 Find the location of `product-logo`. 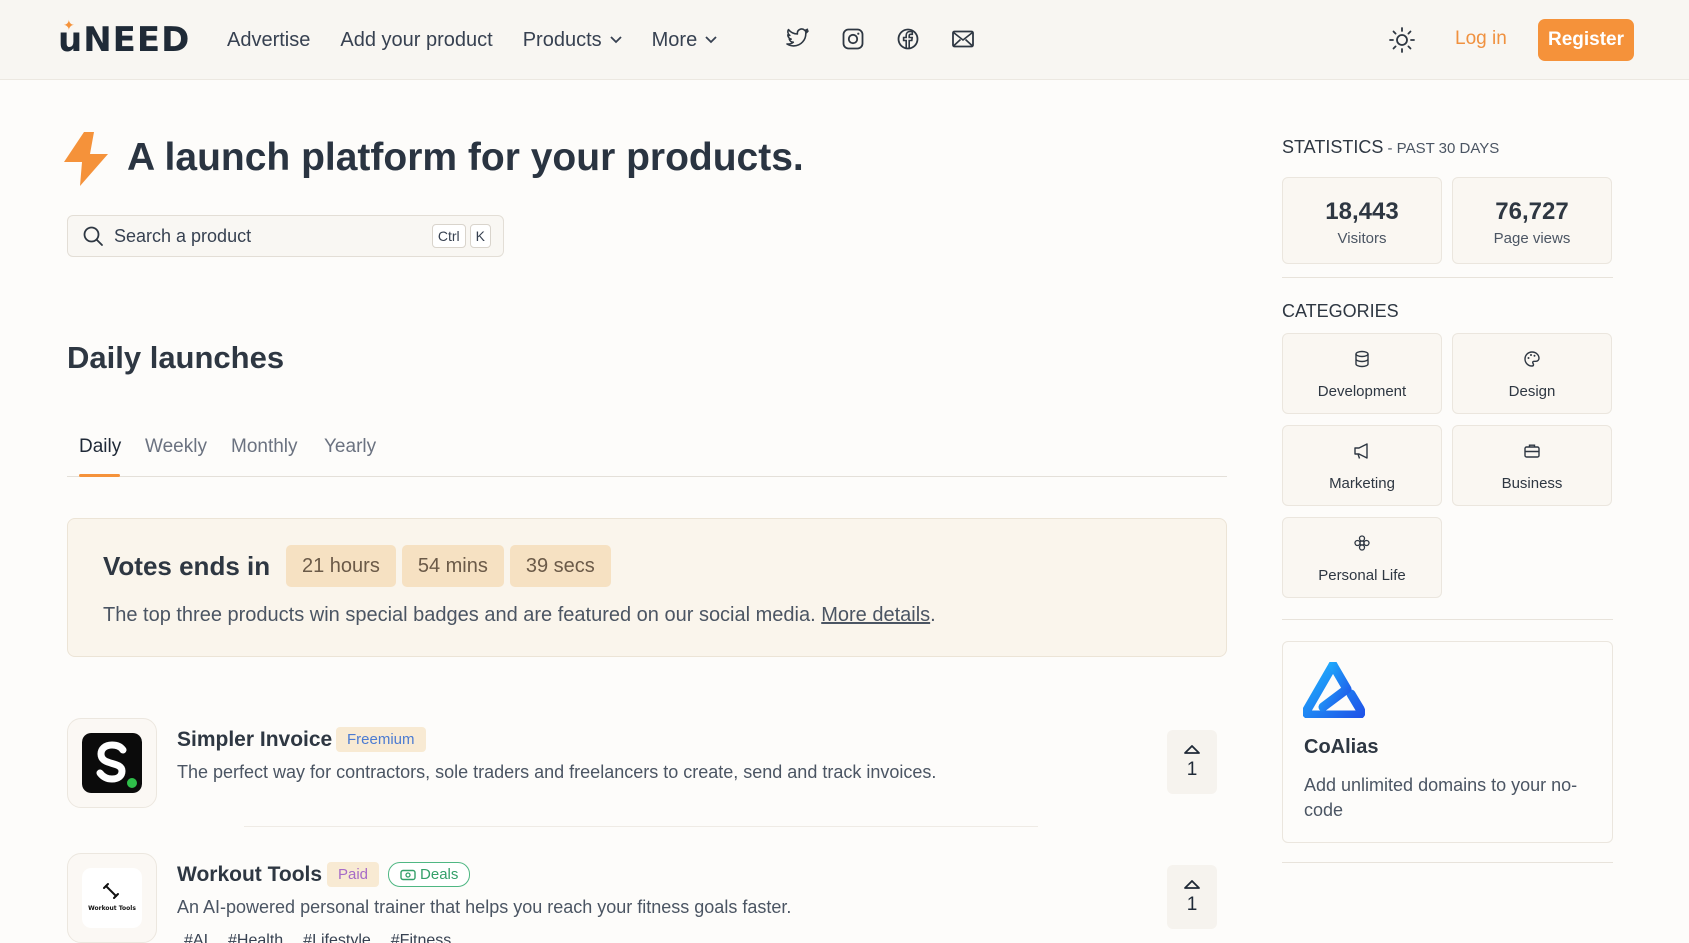

product-logo is located at coordinates (112, 763).